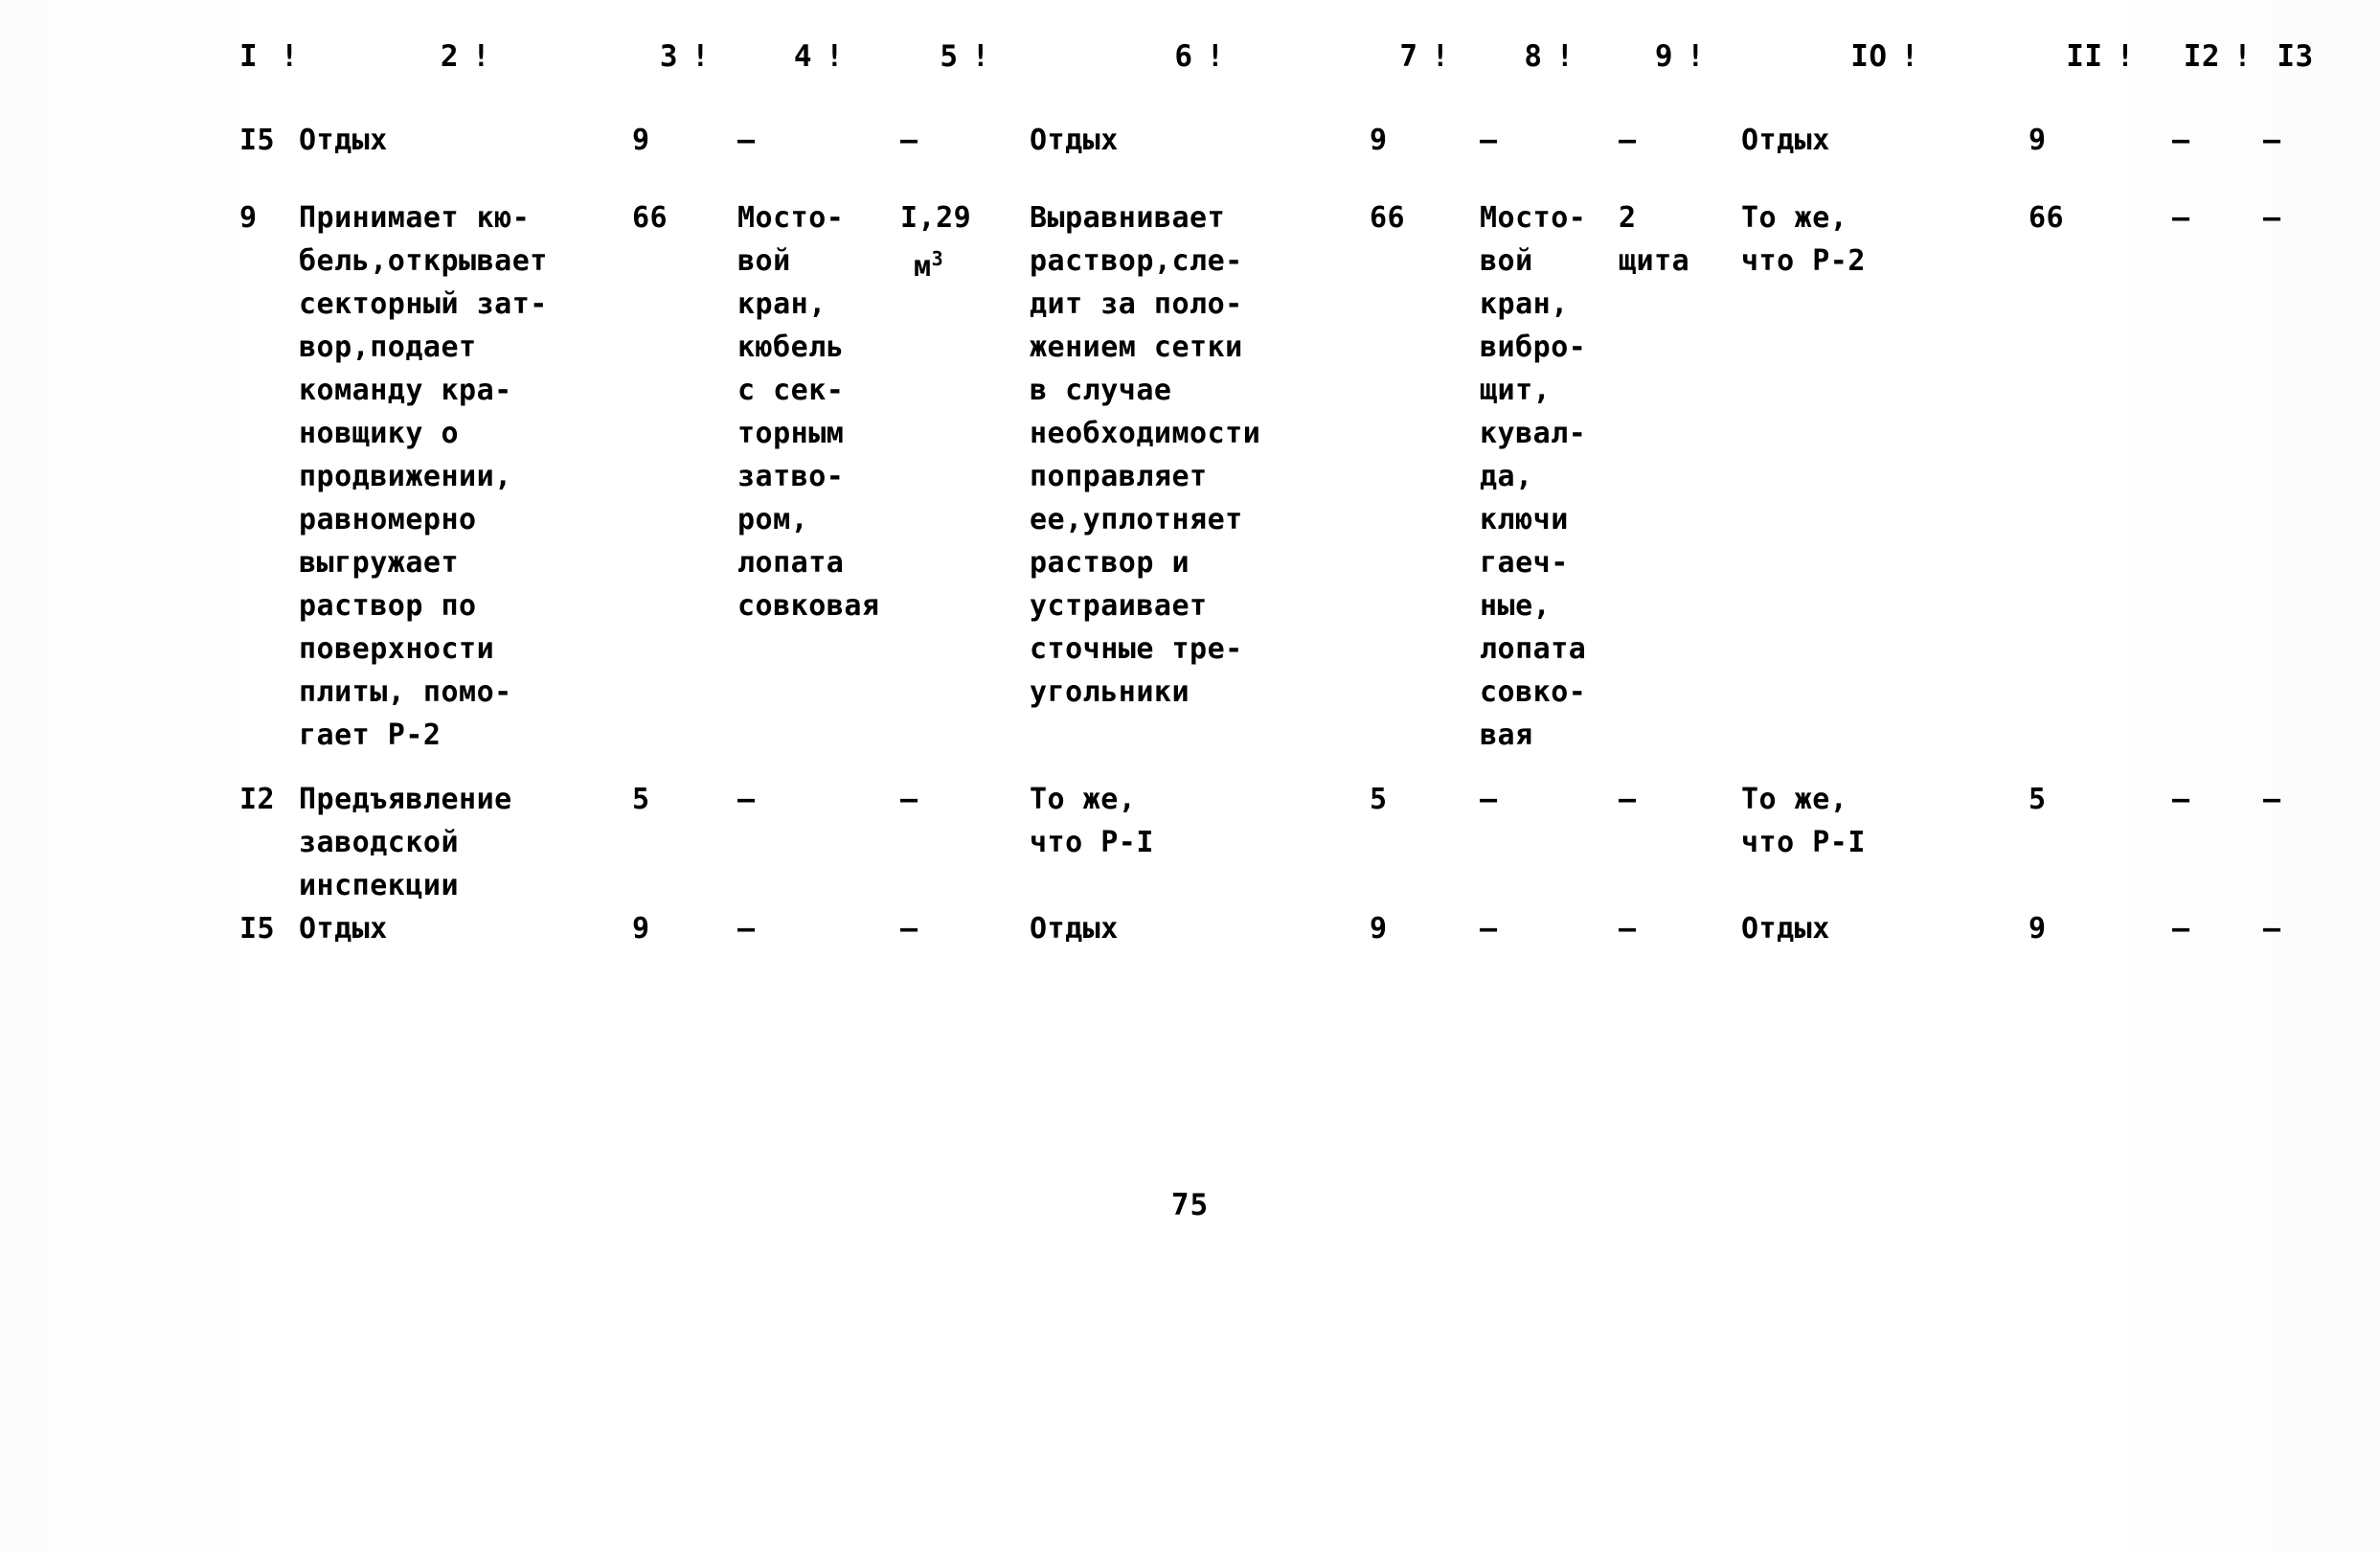 The height and width of the screenshot is (1551, 2380). What do you see at coordinates (936, 218) in the screenshot?
I see `row-volume-value: I,29` at bounding box center [936, 218].